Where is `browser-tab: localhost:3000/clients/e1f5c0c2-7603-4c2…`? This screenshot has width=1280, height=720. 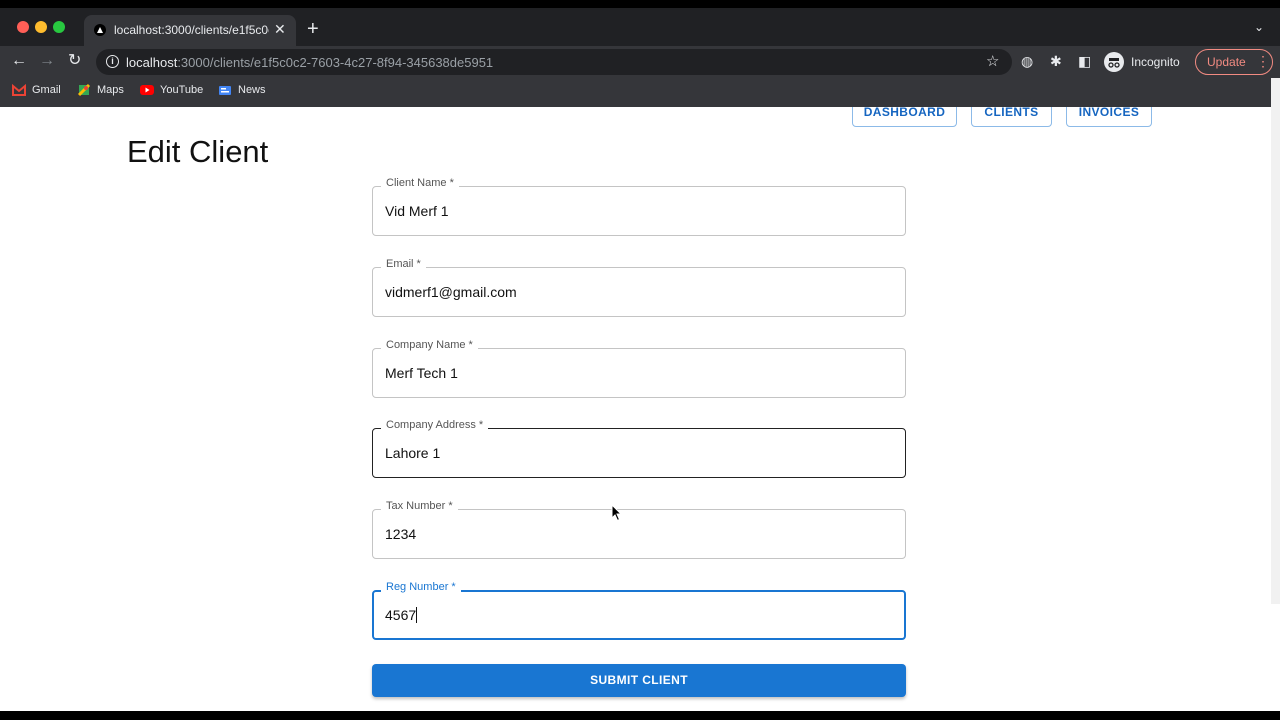
browser-tab: localhost:3000/clients/e1f5c0c2-7603-4c2… is located at coordinates (190, 30).